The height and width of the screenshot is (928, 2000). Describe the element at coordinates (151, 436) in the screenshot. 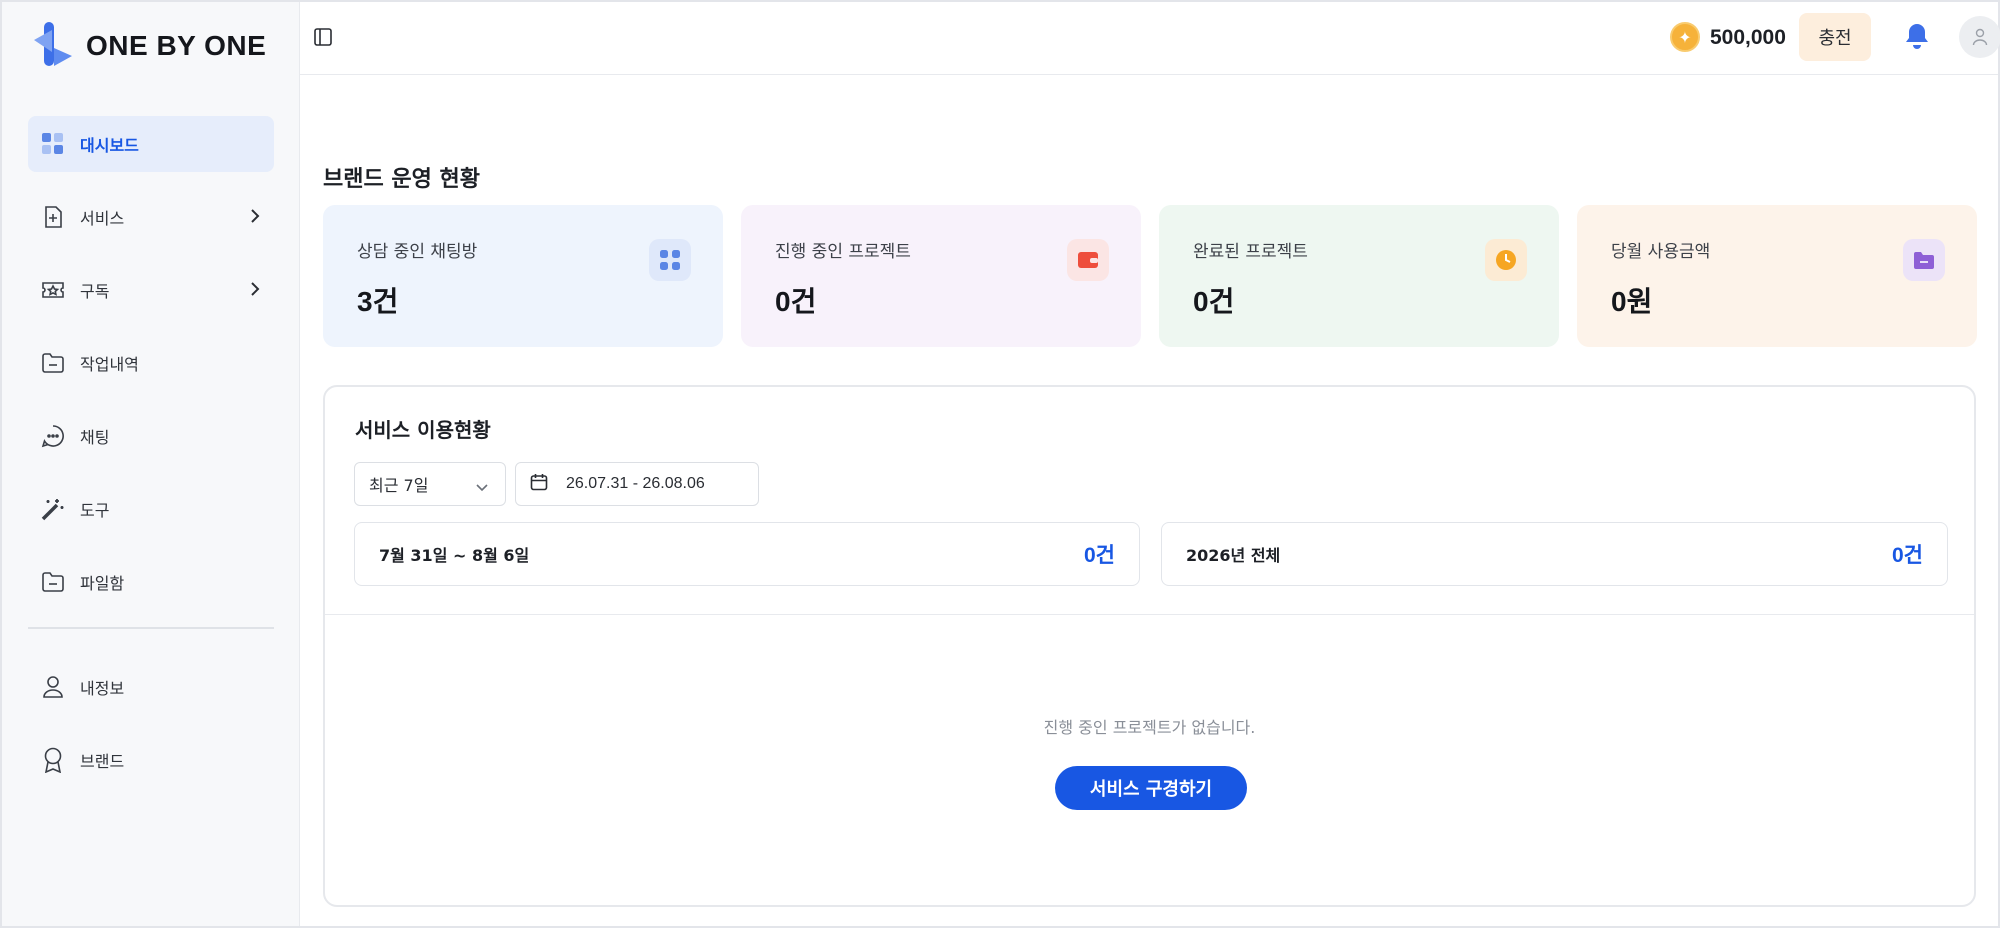

I see `sidebar-item-chat: 채팅` at that location.